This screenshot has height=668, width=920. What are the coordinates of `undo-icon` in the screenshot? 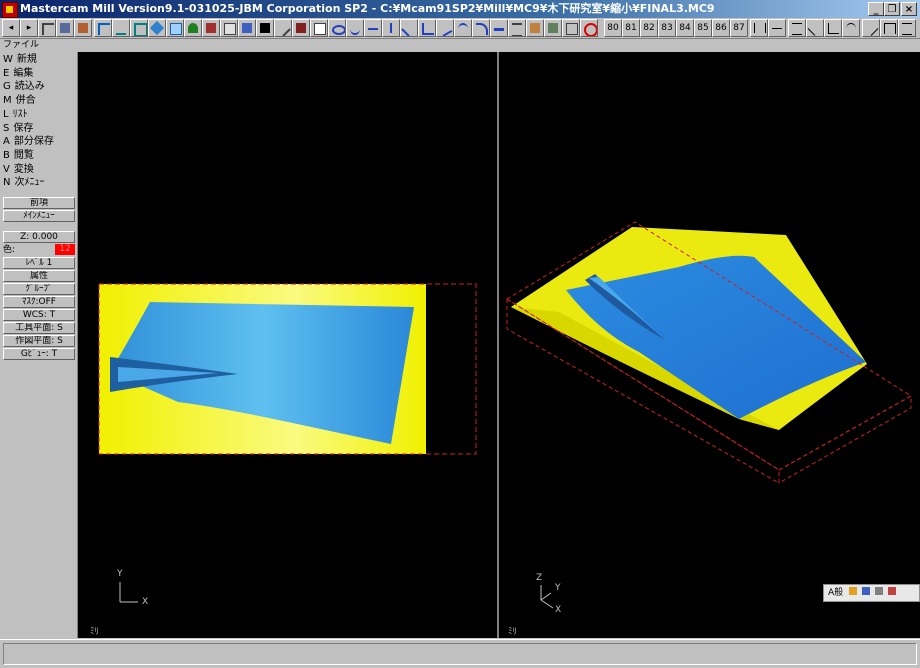 It's located at (47, 28).